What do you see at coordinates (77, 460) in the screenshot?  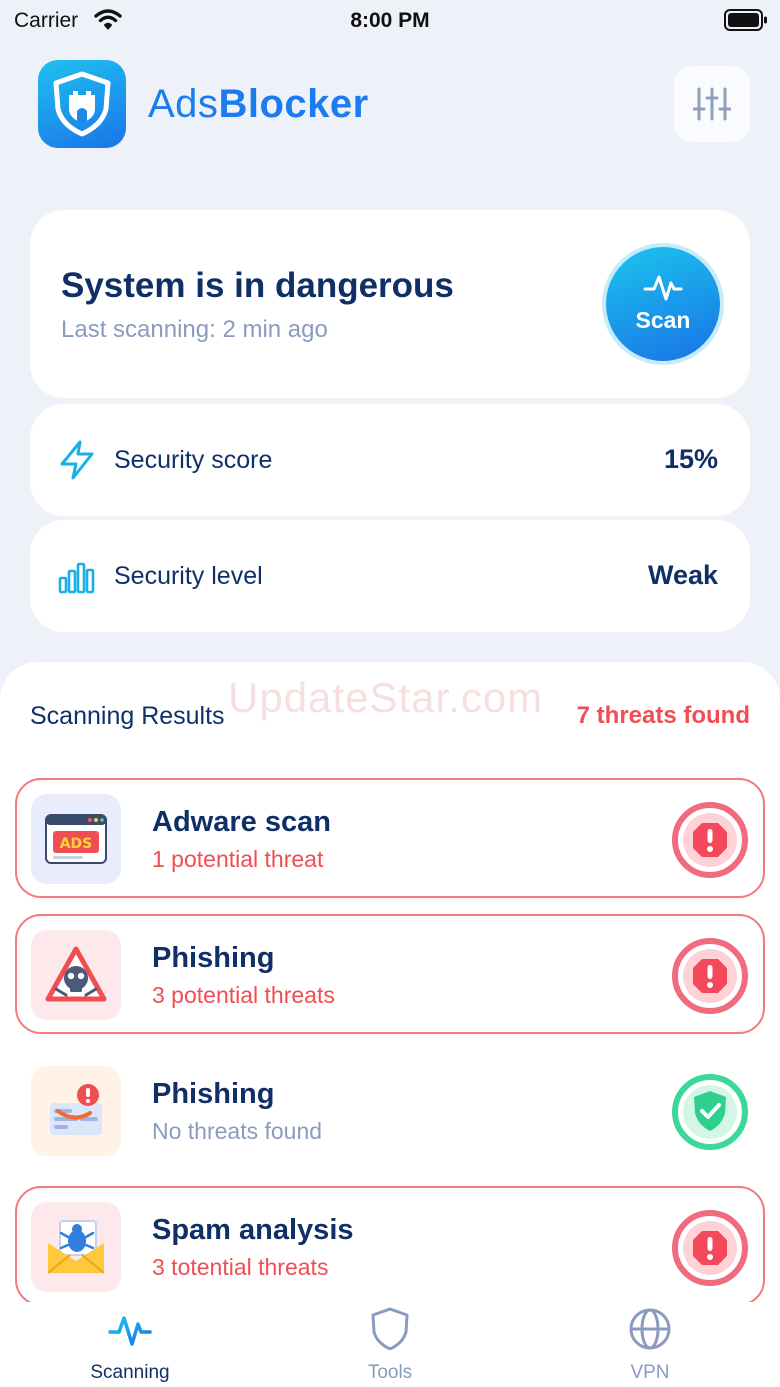 I see `lightning-icon` at bounding box center [77, 460].